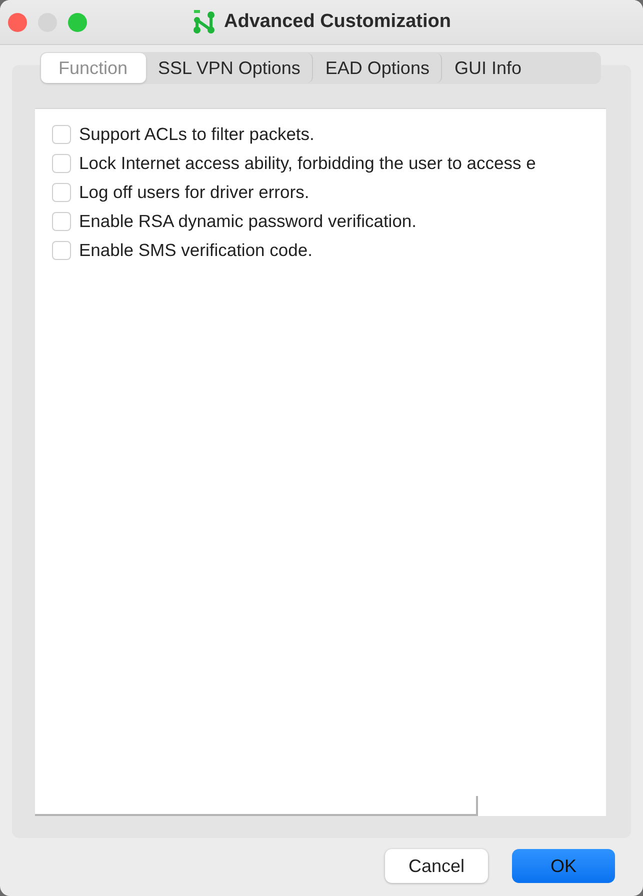 Image resolution: width=643 pixels, height=896 pixels. Describe the element at coordinates (77, 22) in the screenshot. I see `zoom-button` at that location.